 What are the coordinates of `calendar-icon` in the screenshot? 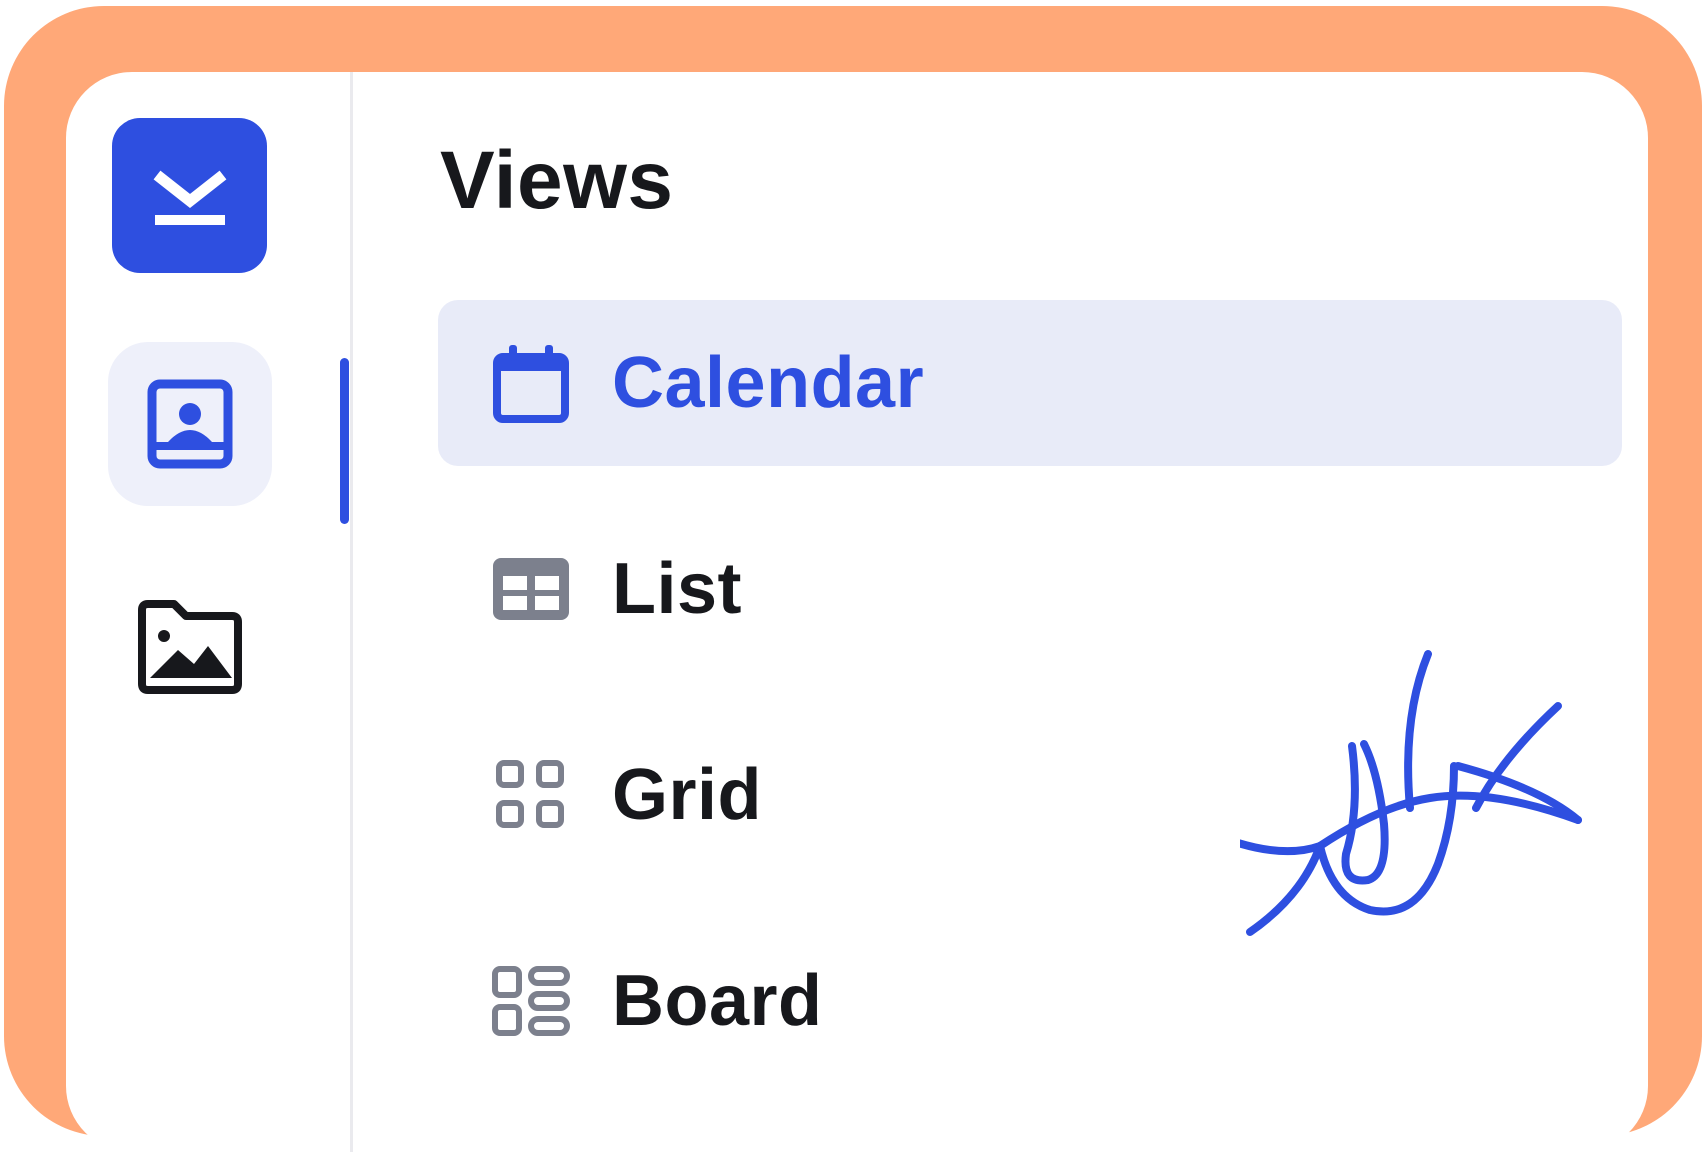 It's located at (531, 383).